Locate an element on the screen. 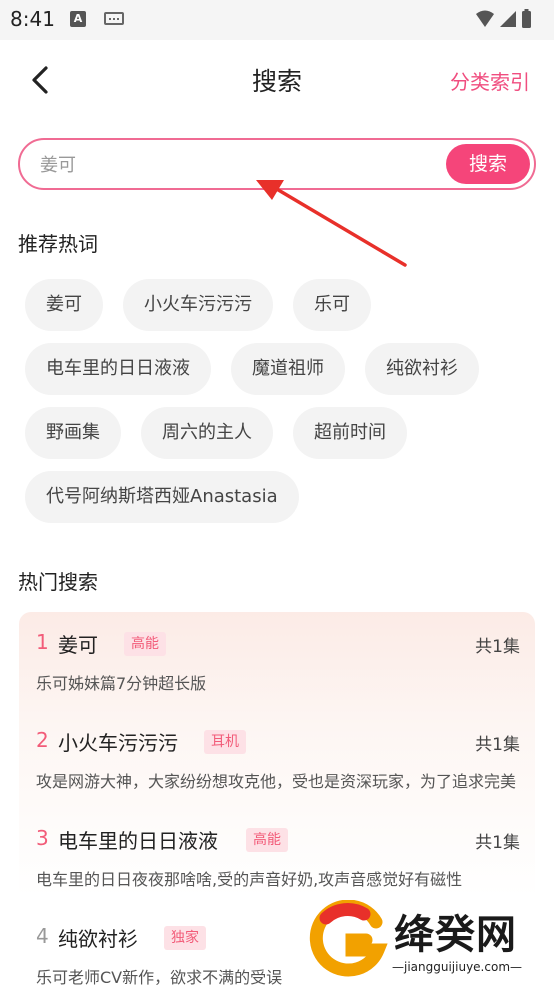 Image resolution: width=554 pixels, height=986 pixels. category-index-link: 分类索引 is located at coordinates (490, 80).